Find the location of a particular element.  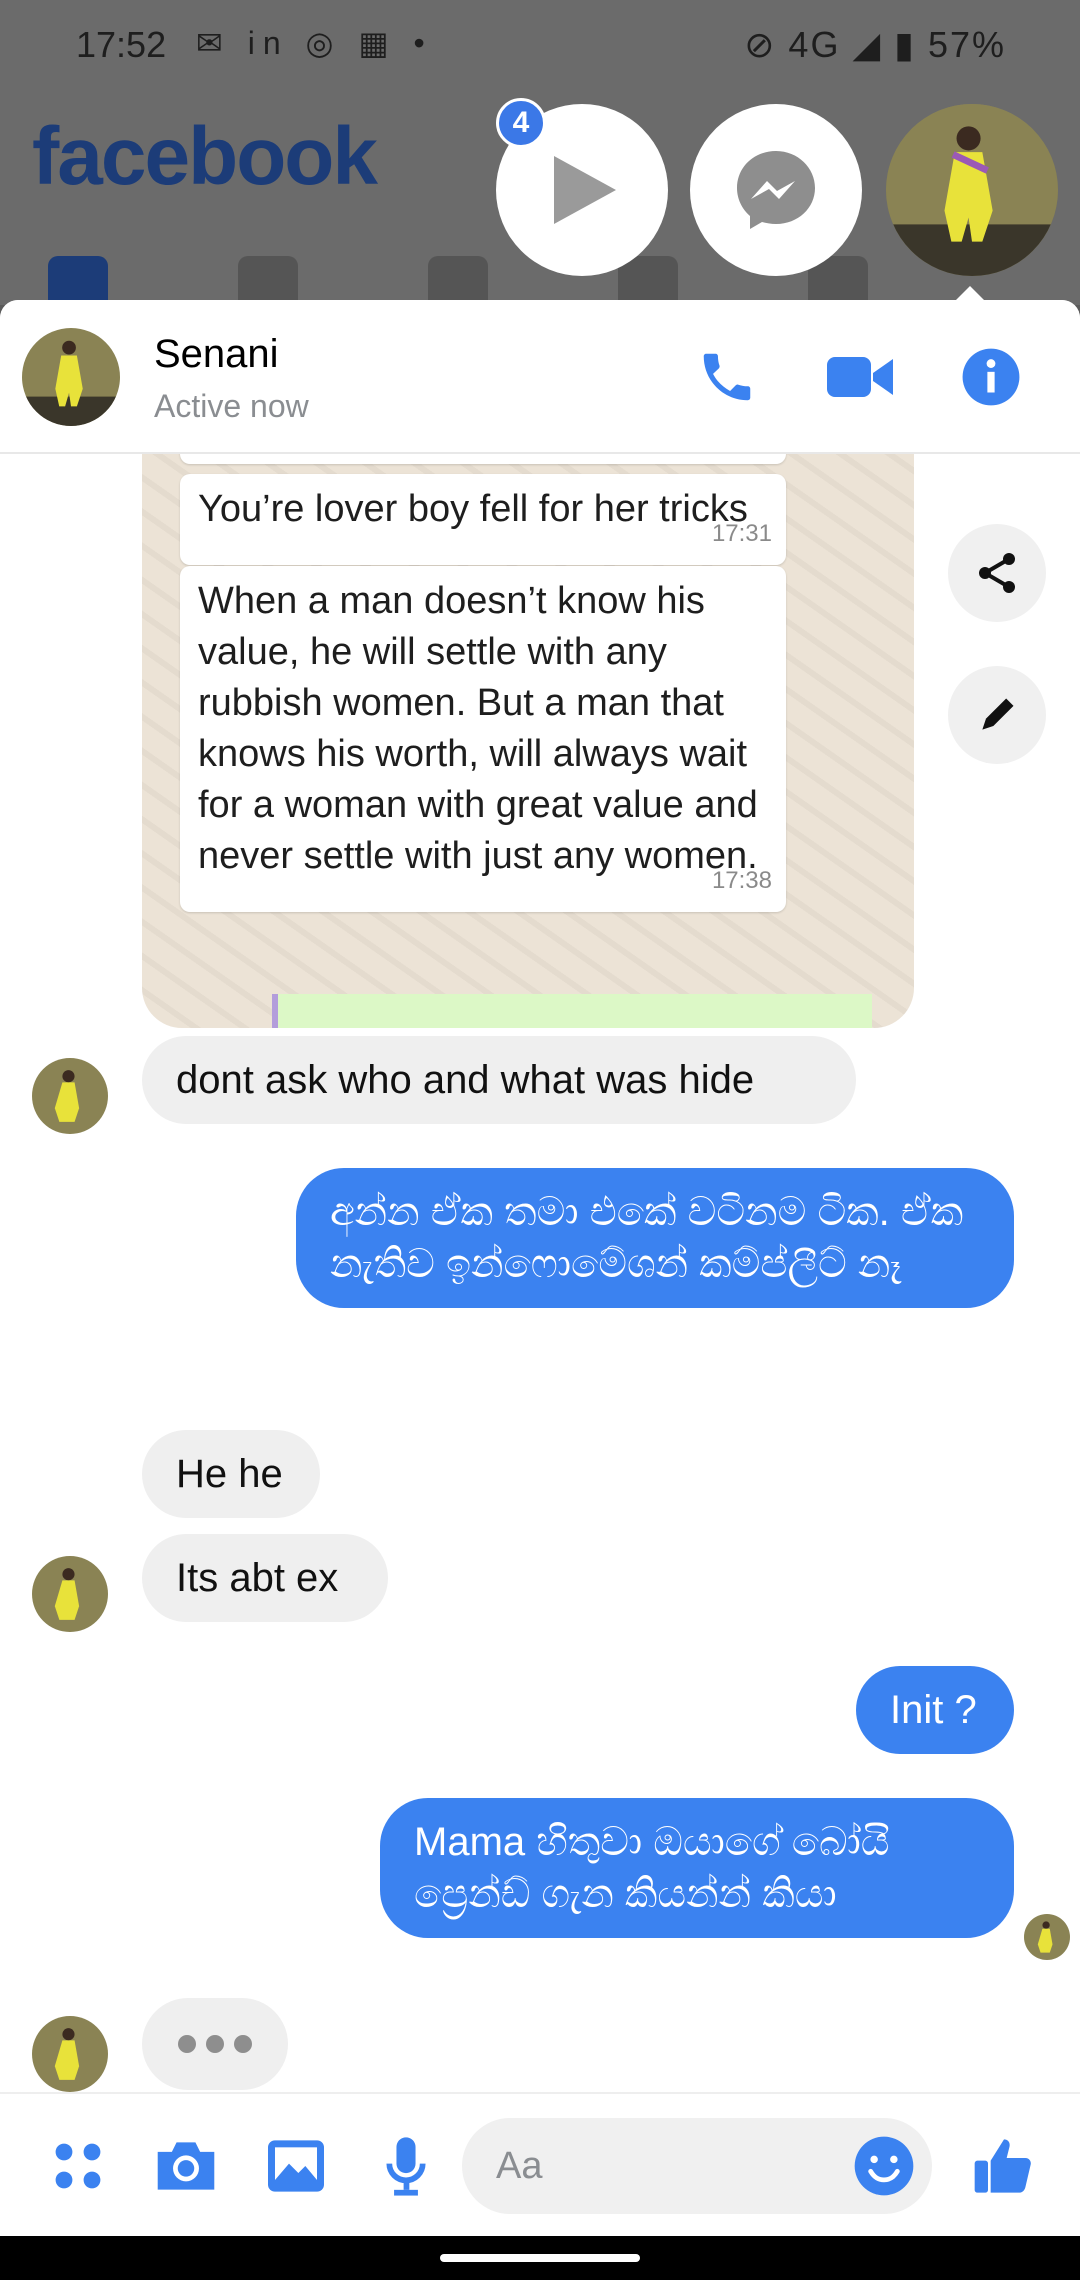

smiley-icon is located at coordinates (884, 2166).